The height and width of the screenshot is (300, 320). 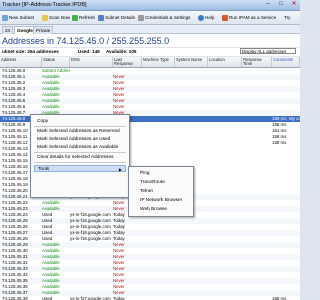 What do you see at coordinates (225, 62) in the screenshot?
I see `col-location: Location` at bounding box center [225, 62].